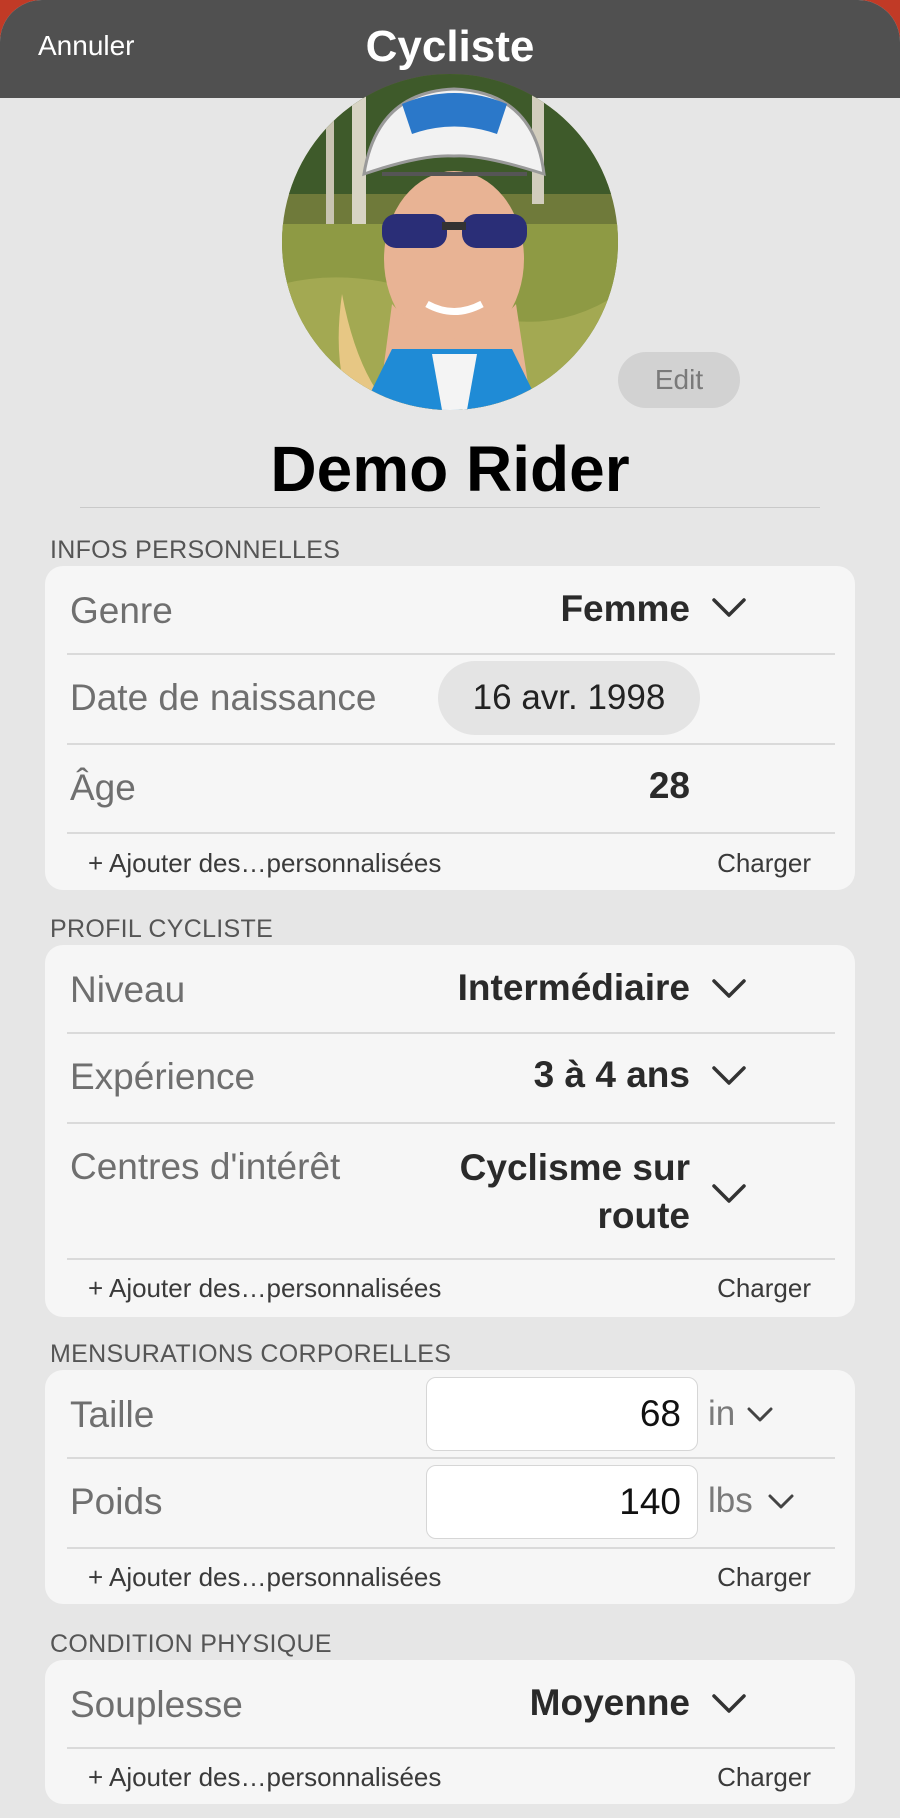  Describe the element at coordinates (156, 1704) in the screenshot. I see `flexibility-label: Souplesse` at that location.